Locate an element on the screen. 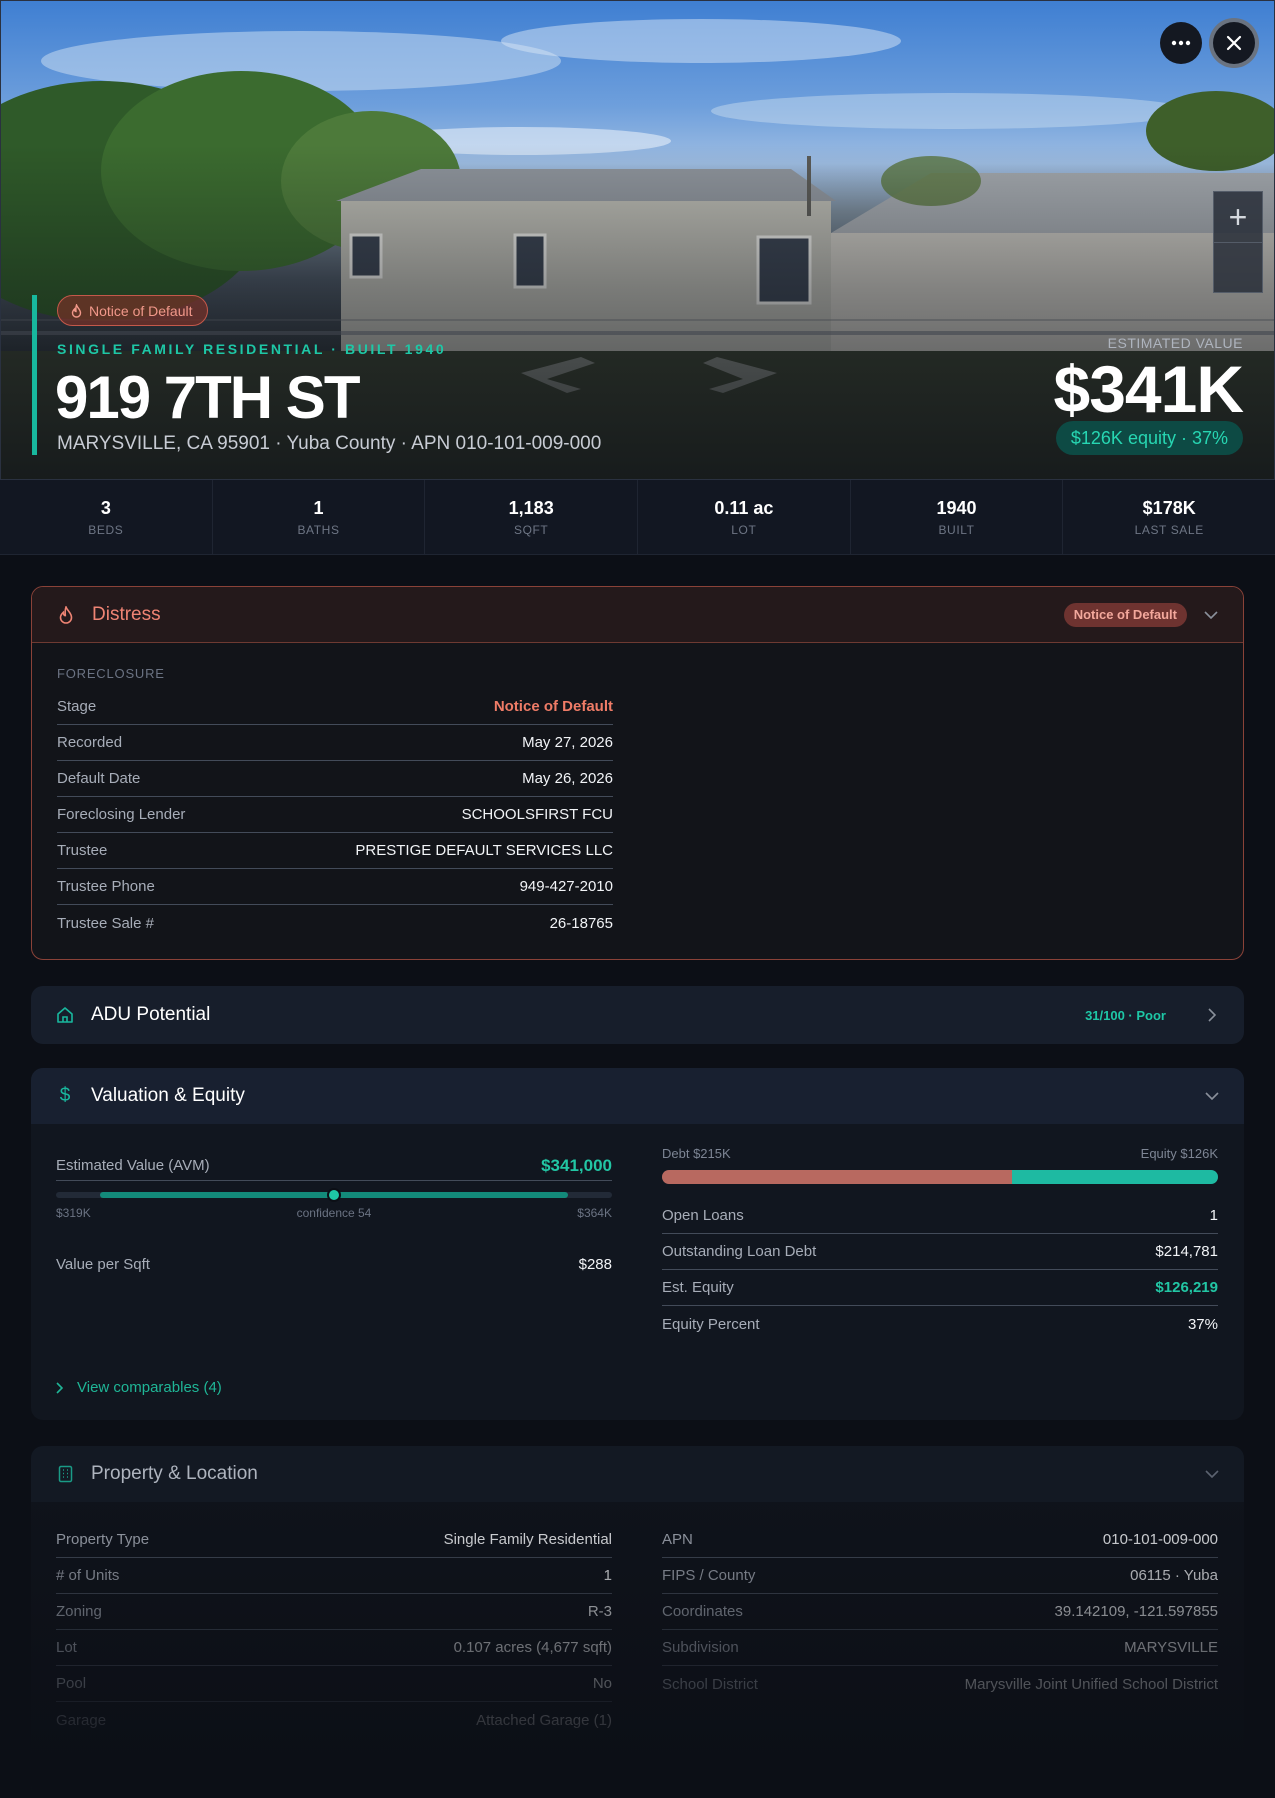  detail-row-trustee-phone: Trustee Phone 949-427-2010 is located at coordinates (335, 887).